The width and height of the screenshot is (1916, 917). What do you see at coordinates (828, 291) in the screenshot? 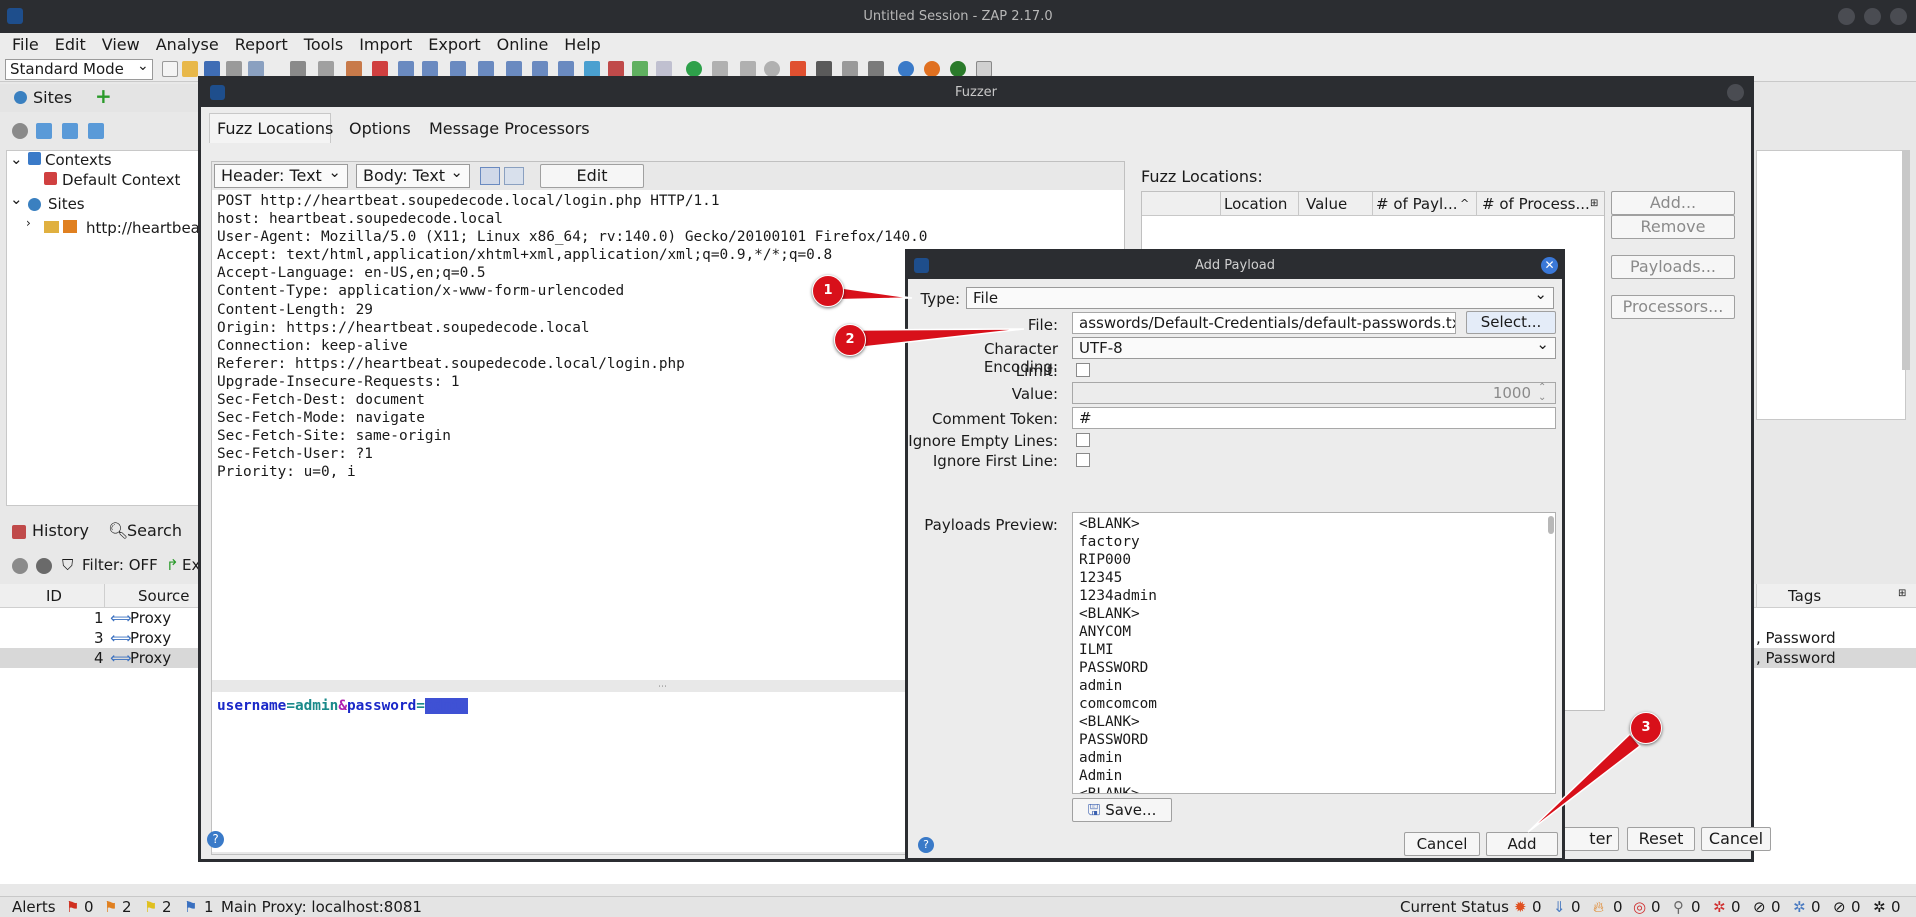
I see `annotation-badge-1: 1` at bounding box center [828, 291].